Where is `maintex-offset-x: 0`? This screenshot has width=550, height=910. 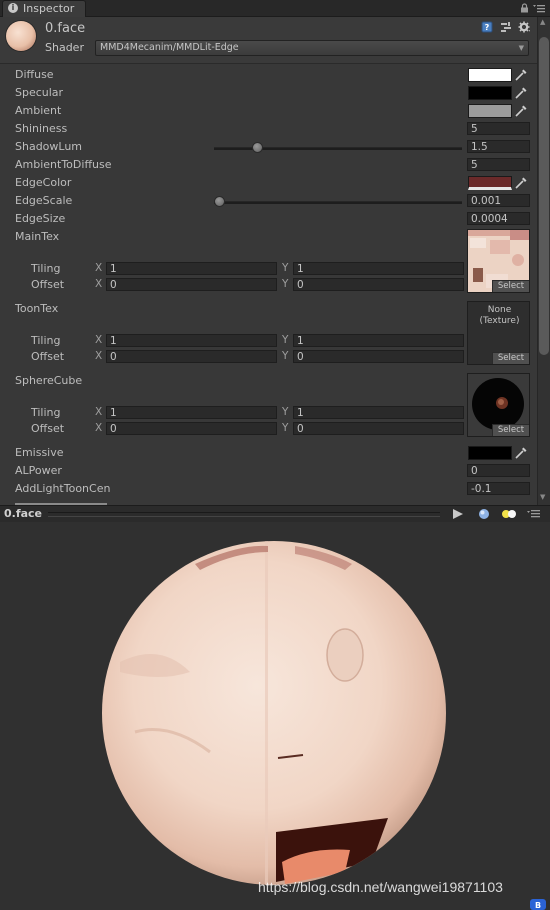 maintex-offset-x: 0 is located at coordinates (191, 284).